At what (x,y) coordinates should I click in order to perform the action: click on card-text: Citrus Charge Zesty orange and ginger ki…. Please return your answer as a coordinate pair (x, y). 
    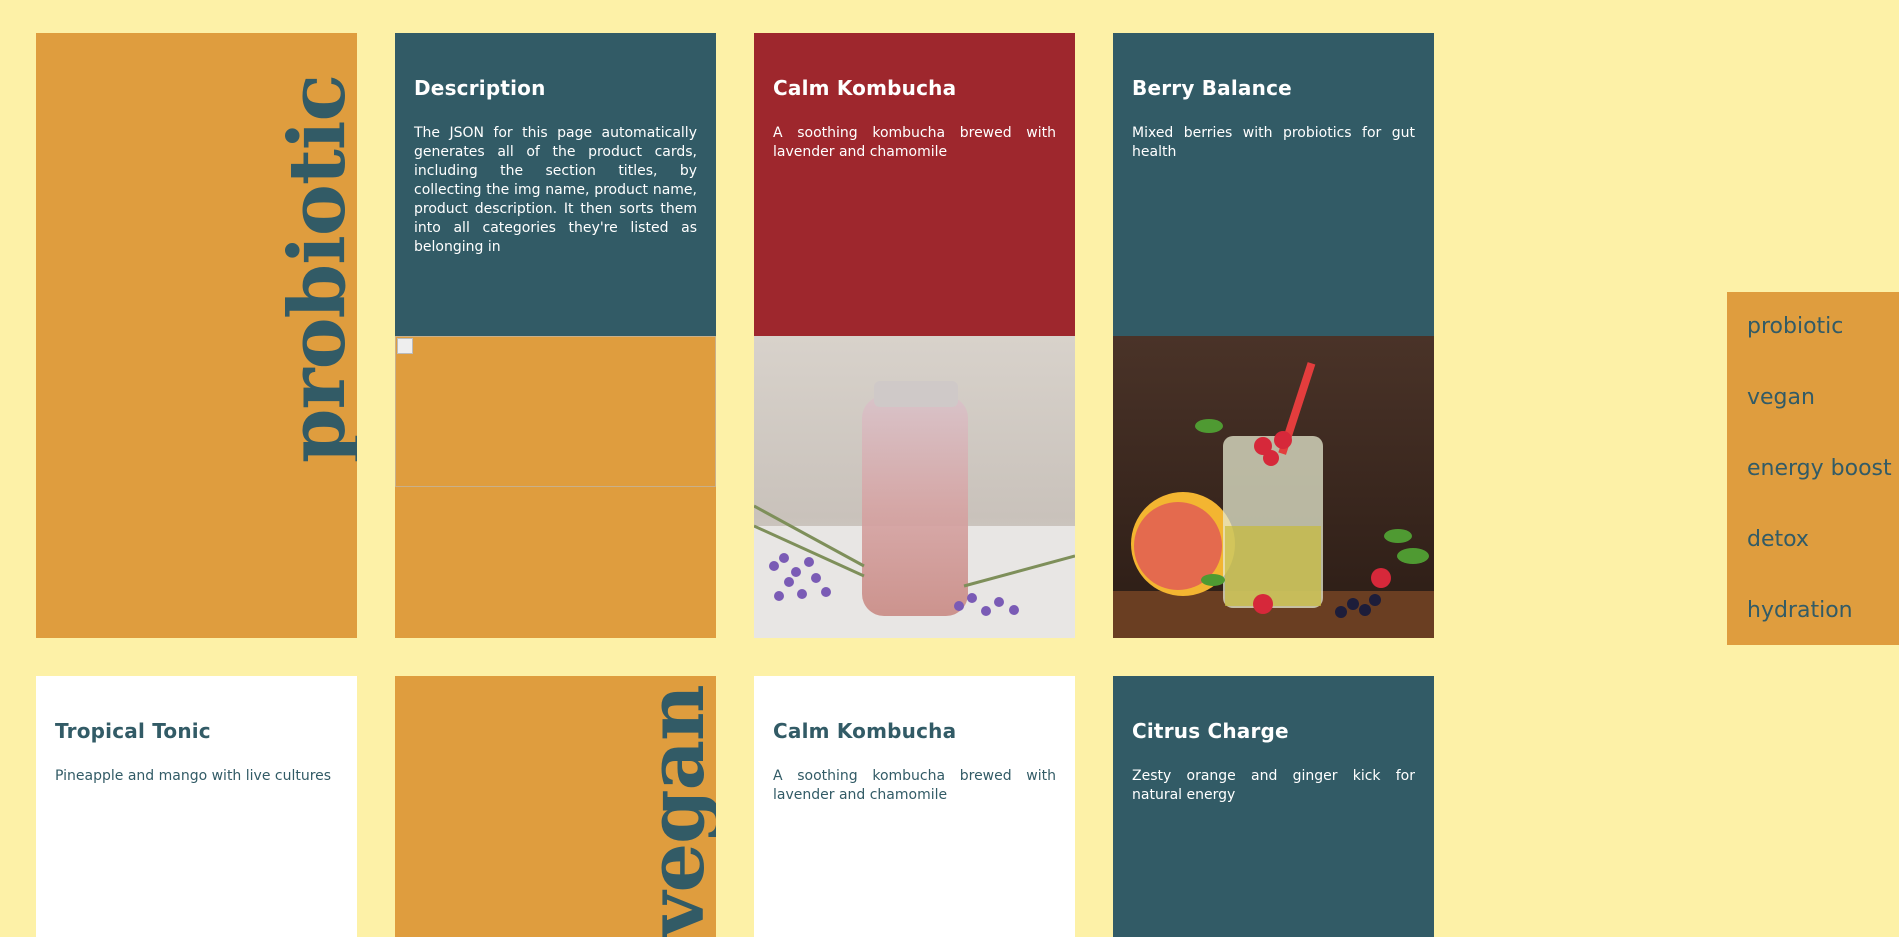
    Looking at the image, I should click on (1273, 806).